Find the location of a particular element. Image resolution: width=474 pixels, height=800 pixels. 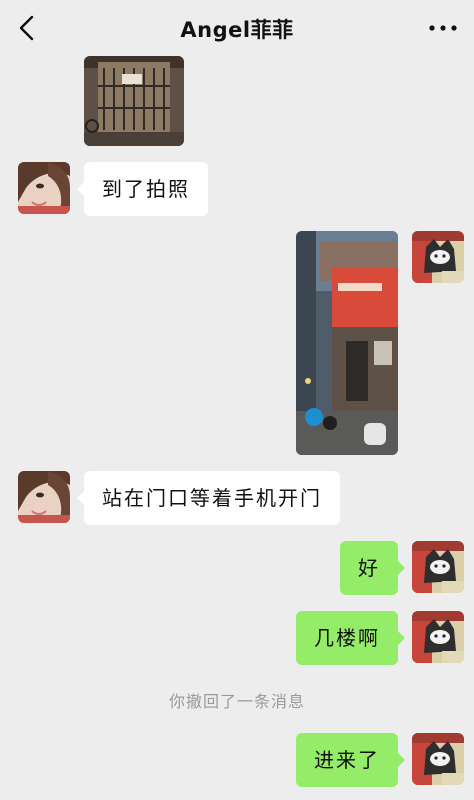

recall-notice: 你撤回了一条消息 is located at coordinates (236, 701).